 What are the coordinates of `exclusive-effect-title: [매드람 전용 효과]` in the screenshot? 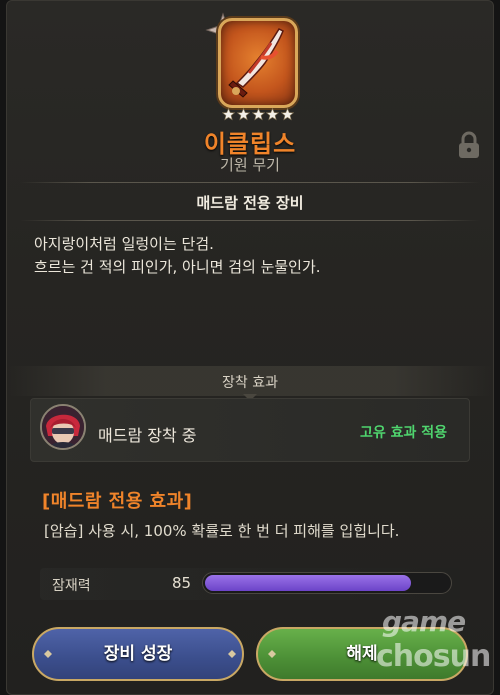 It's located at (117, 501).